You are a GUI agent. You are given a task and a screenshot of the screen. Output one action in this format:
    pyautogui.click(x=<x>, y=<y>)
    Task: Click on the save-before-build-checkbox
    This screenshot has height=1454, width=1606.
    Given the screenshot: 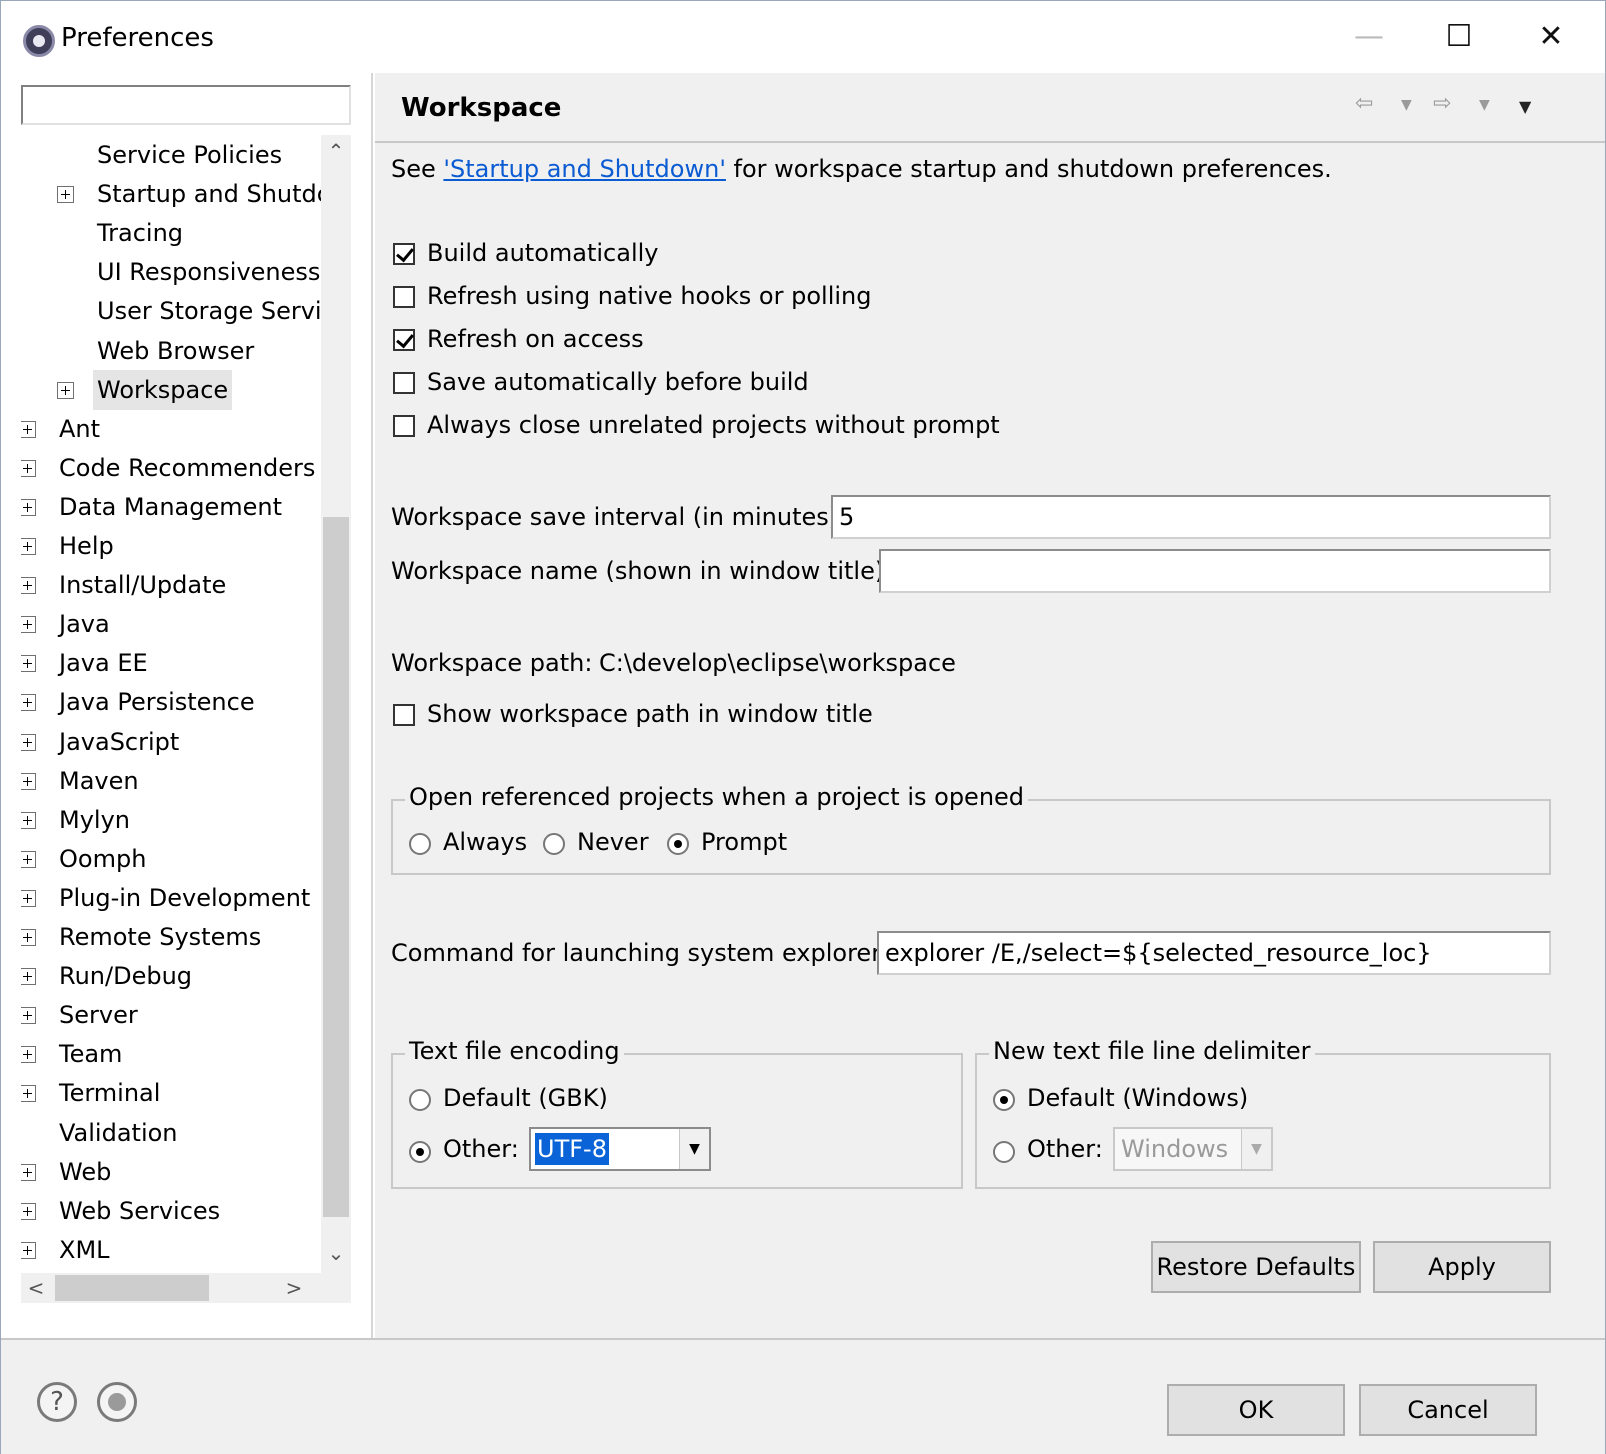 What is the action you would take?
    pyautogui.click(x=404, y=383)
    